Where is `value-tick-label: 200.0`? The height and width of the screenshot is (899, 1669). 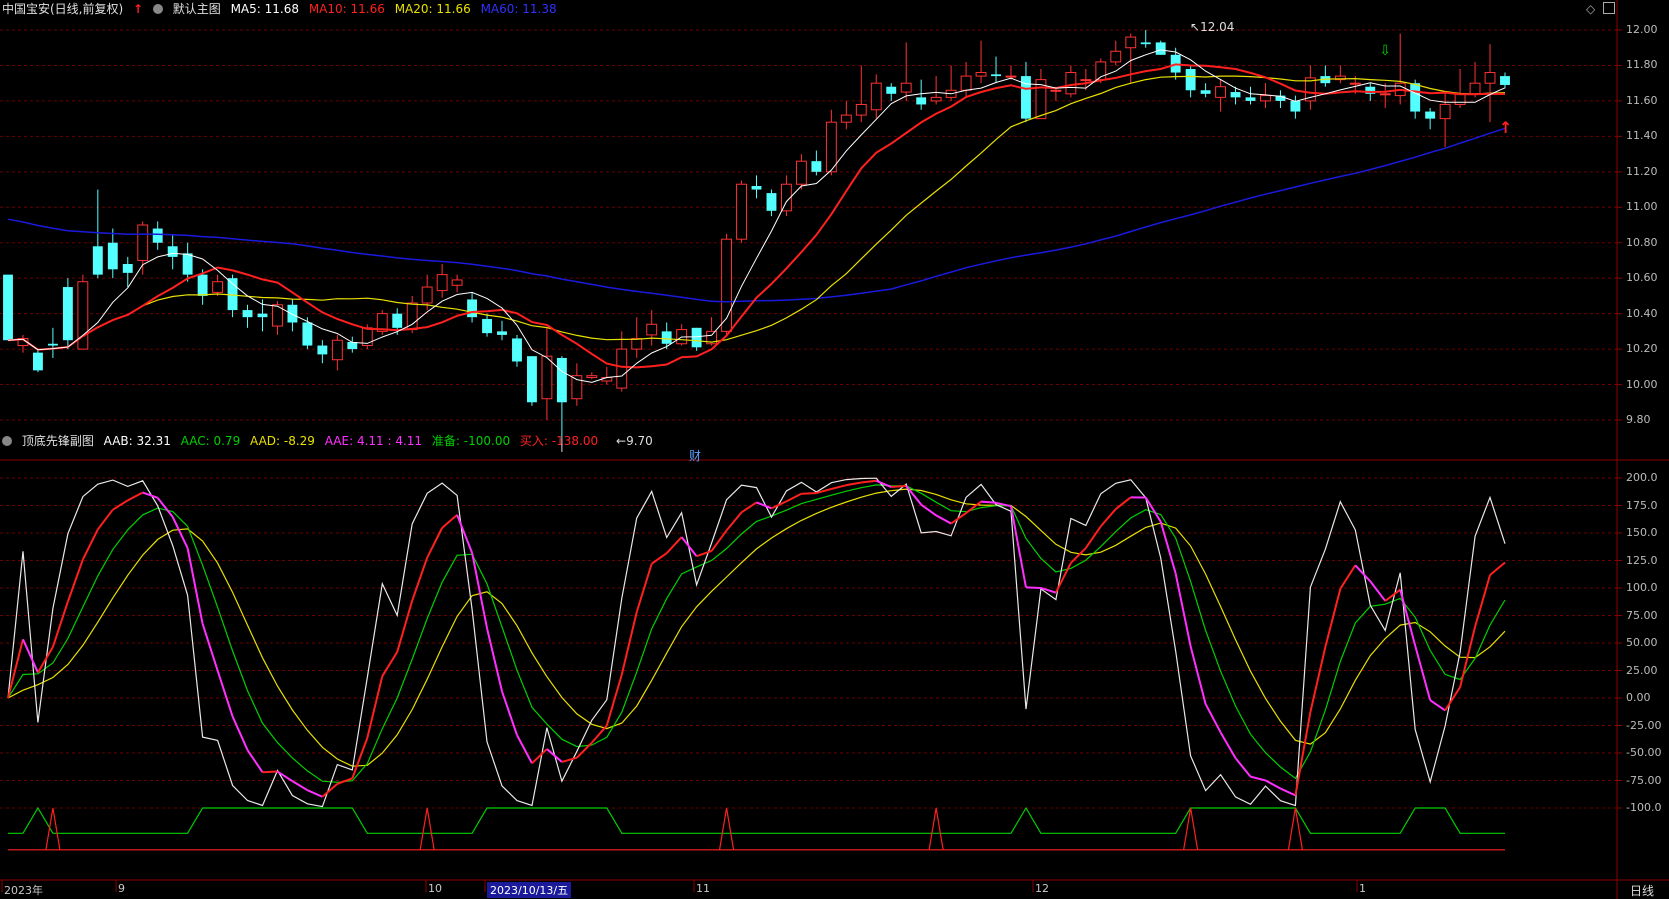
value-tick-label: 200.0 is located at coordinates (1642, 477).